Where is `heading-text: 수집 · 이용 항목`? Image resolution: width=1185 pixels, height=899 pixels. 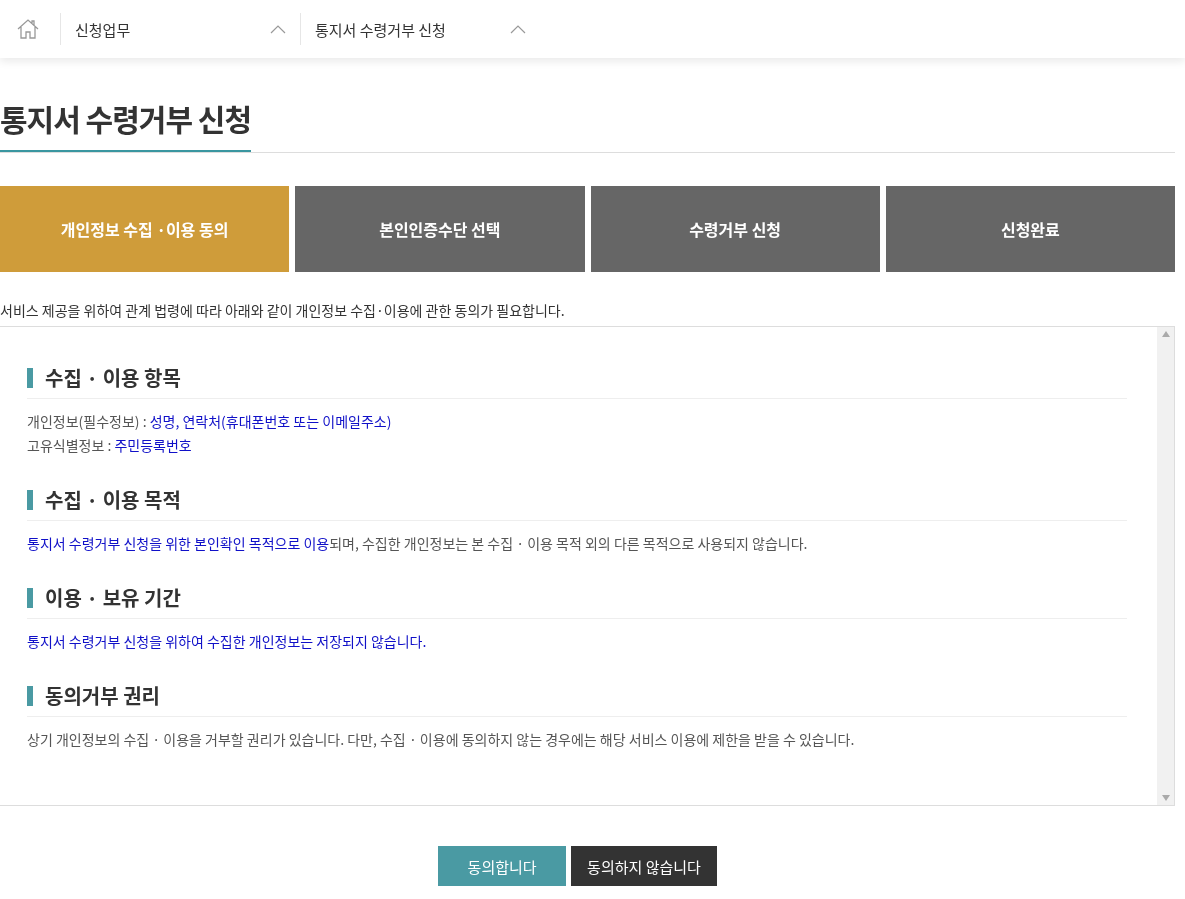
heading-text: 수집 · 이용 항목 is located at coordinates (113, 377).